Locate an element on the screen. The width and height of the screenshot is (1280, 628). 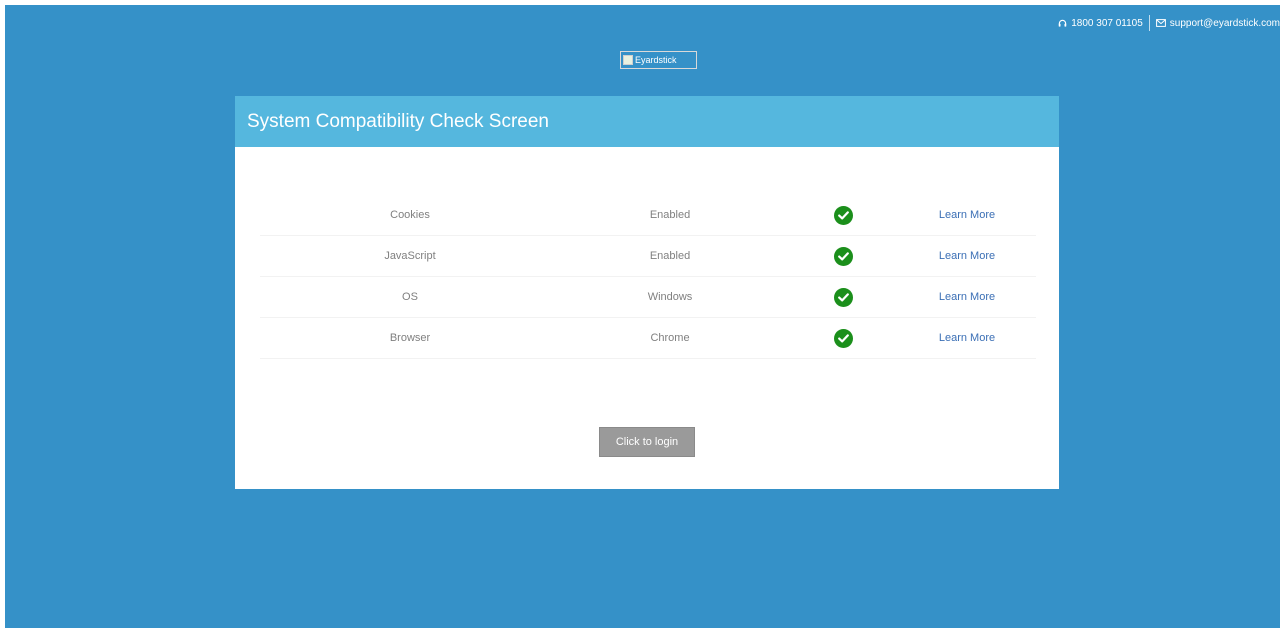
check-name: OS is located at coordinates (410, 297).